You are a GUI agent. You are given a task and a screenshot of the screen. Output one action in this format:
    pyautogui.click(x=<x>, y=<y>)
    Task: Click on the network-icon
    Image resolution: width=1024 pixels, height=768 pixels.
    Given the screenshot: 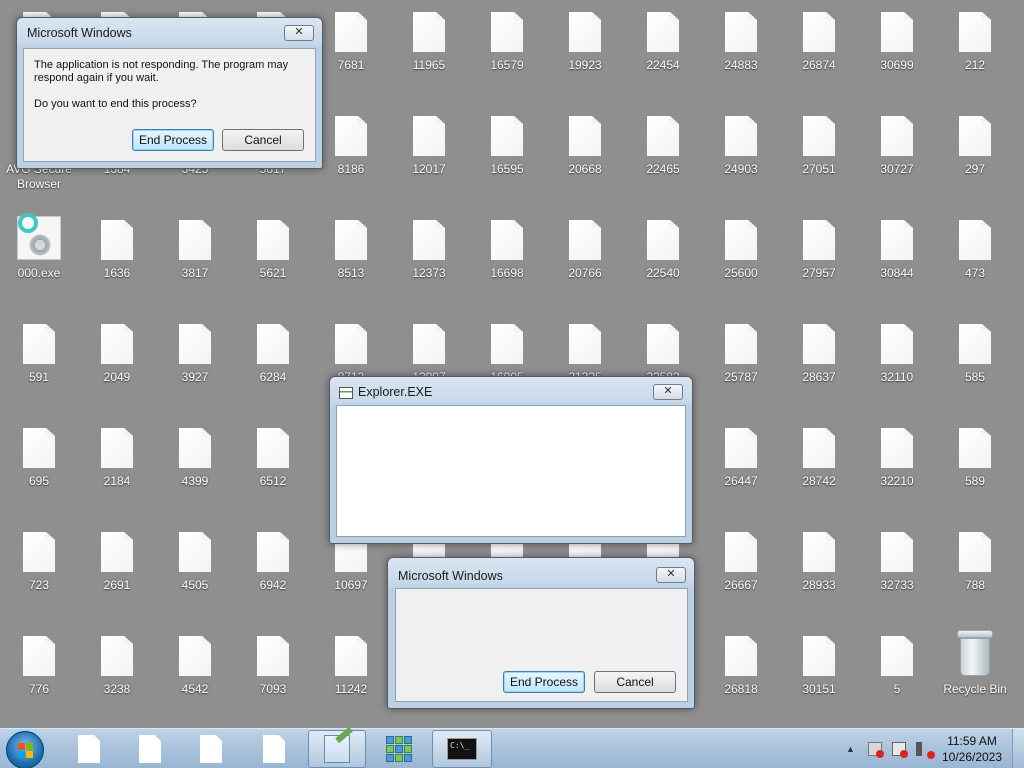 What is the action you would take?
    pyautogui.click(x=900, y=750)
    